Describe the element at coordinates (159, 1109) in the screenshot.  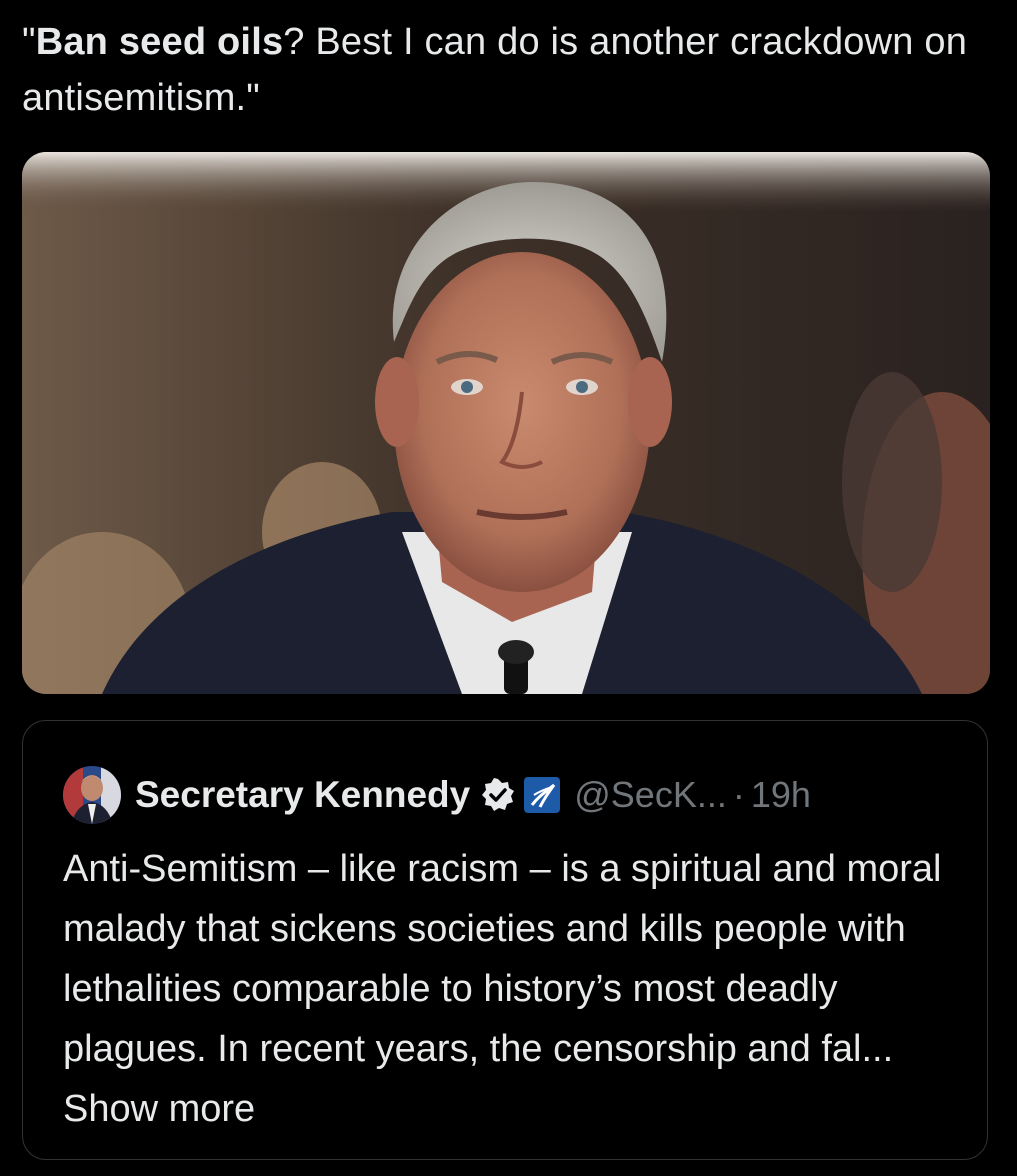
I see `show-more-link: Show more` at that location.